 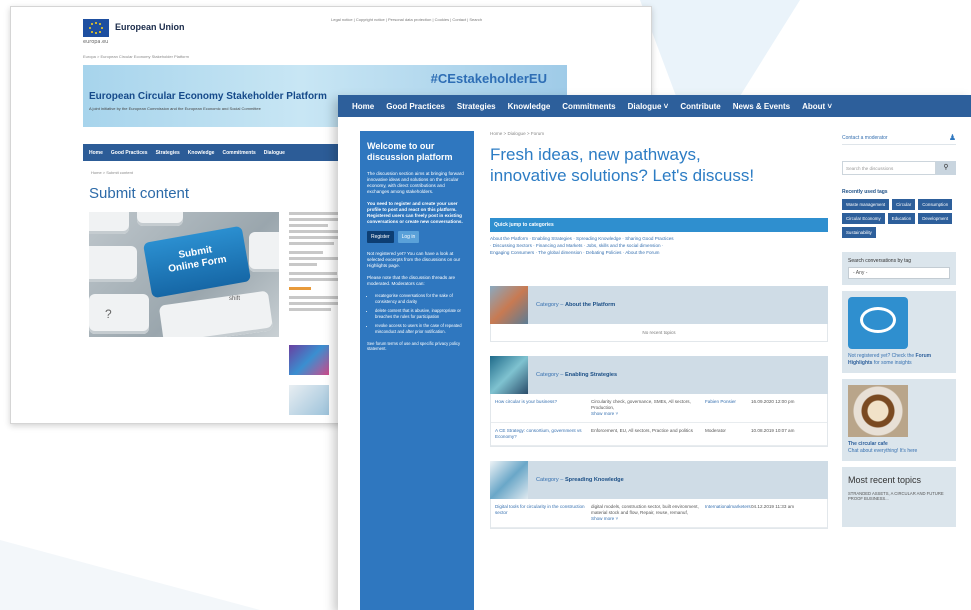 I want to click on contact-label: Contact a moderator, so click(x=865, y=138).